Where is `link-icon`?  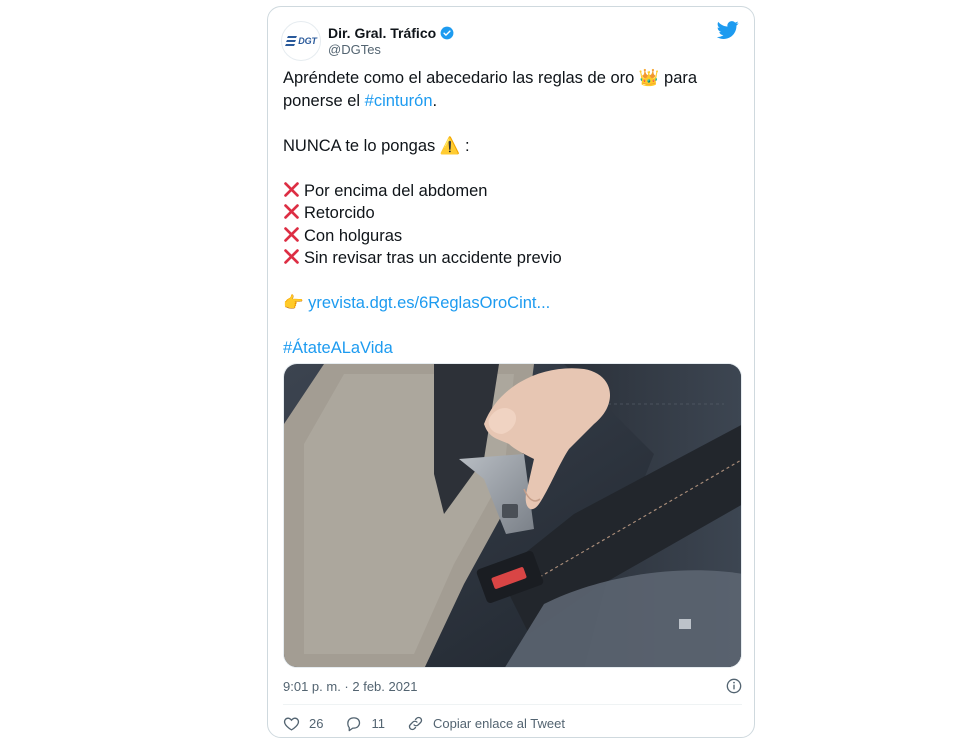
link-icon is located at coordinates (415, 723).